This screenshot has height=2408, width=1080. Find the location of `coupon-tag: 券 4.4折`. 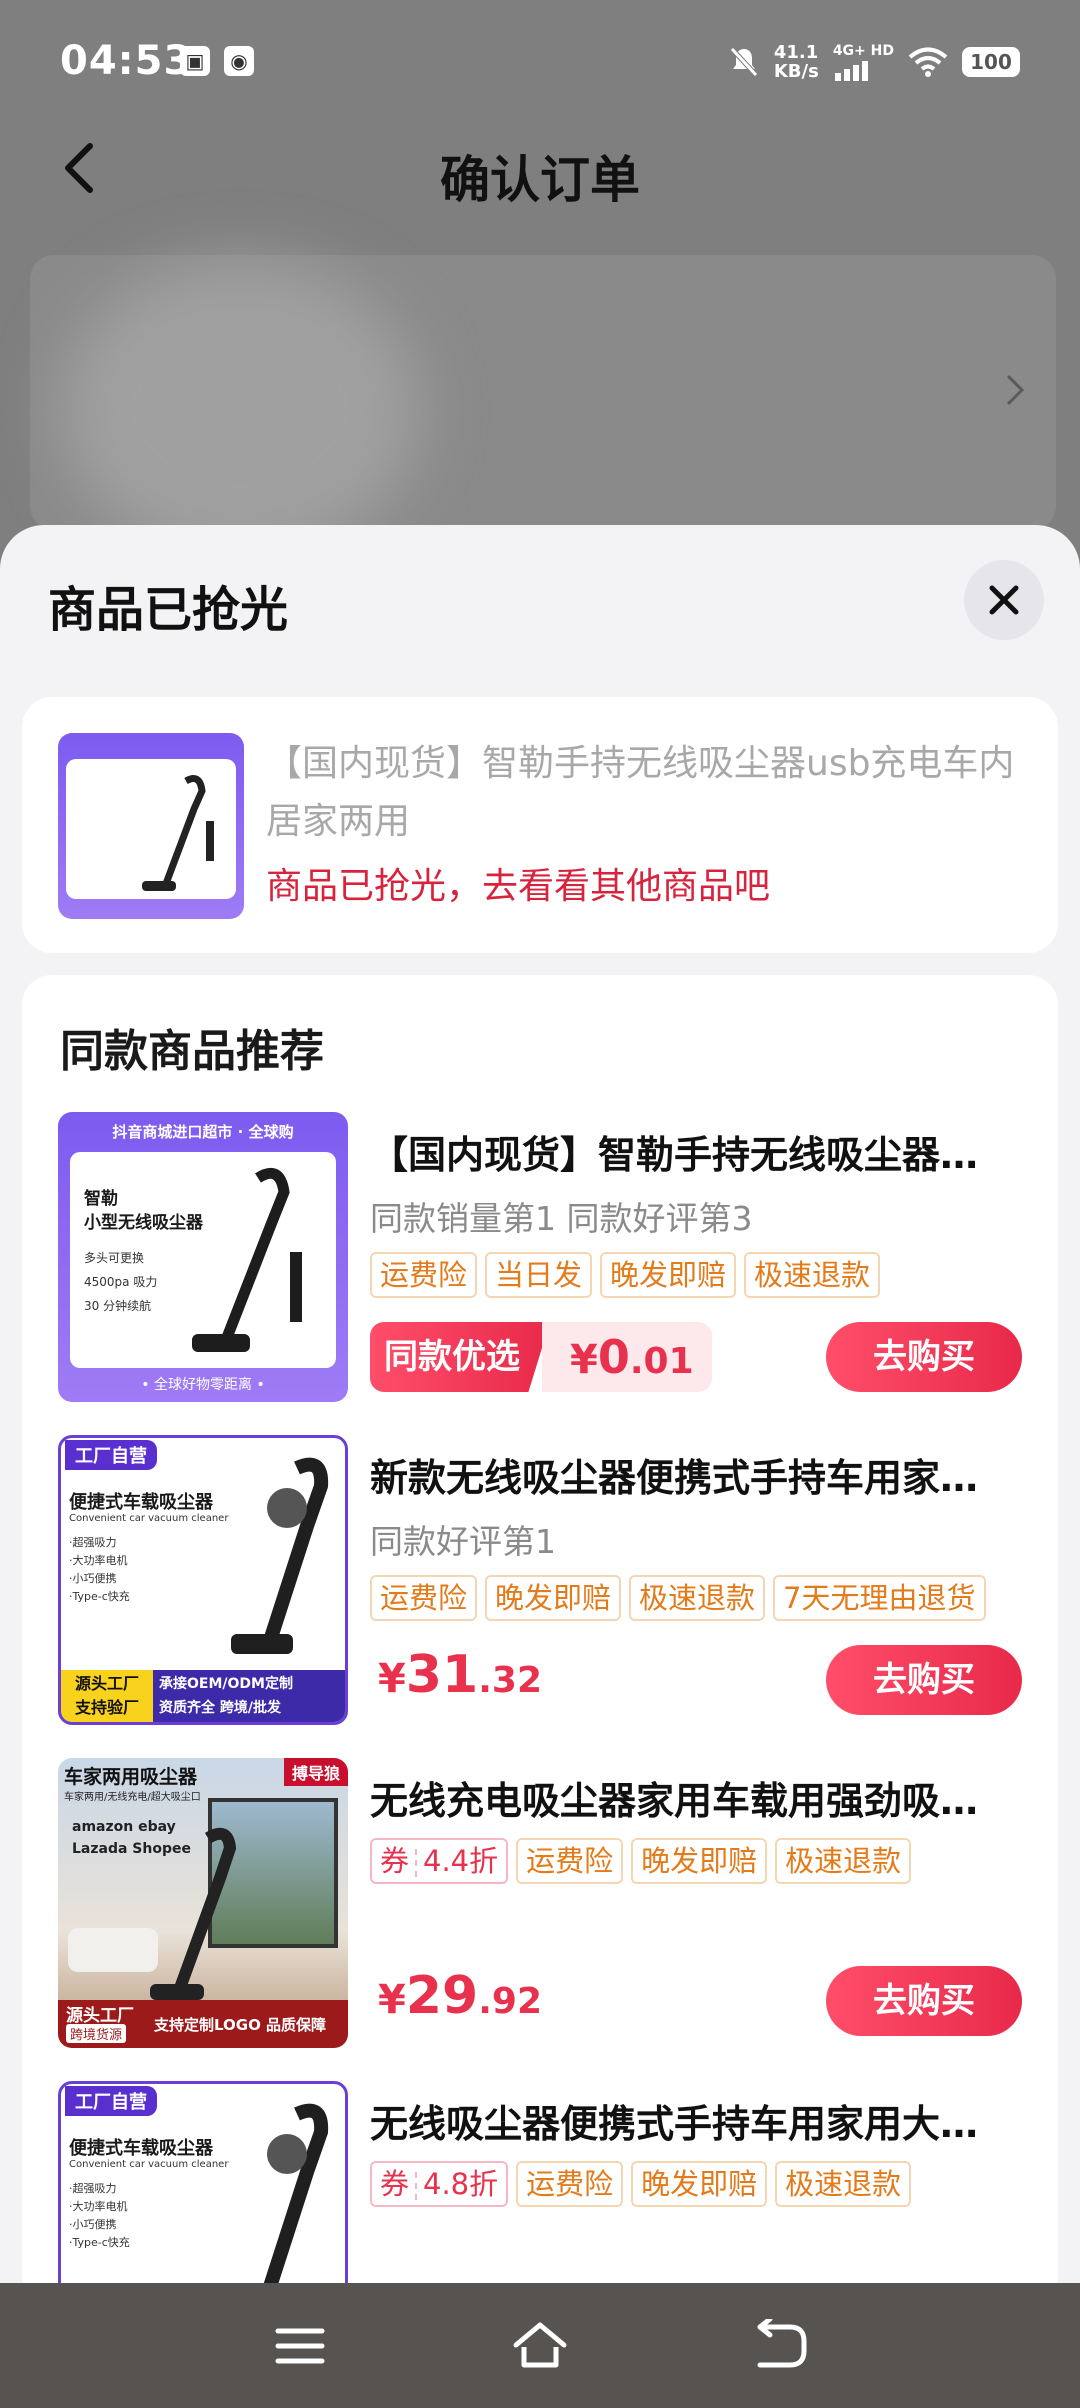

coupon-tag: 券 4.4折 is located at coordinates (439, 1861).